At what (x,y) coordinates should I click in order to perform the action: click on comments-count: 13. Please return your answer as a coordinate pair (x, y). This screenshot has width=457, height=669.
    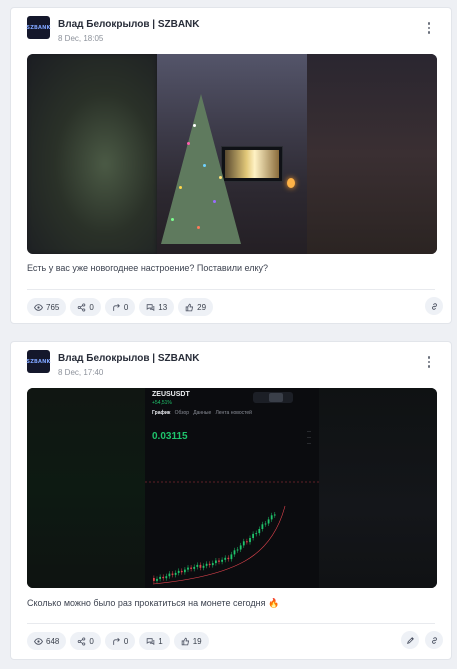
    Looking at the image, I should click on (163, 307).